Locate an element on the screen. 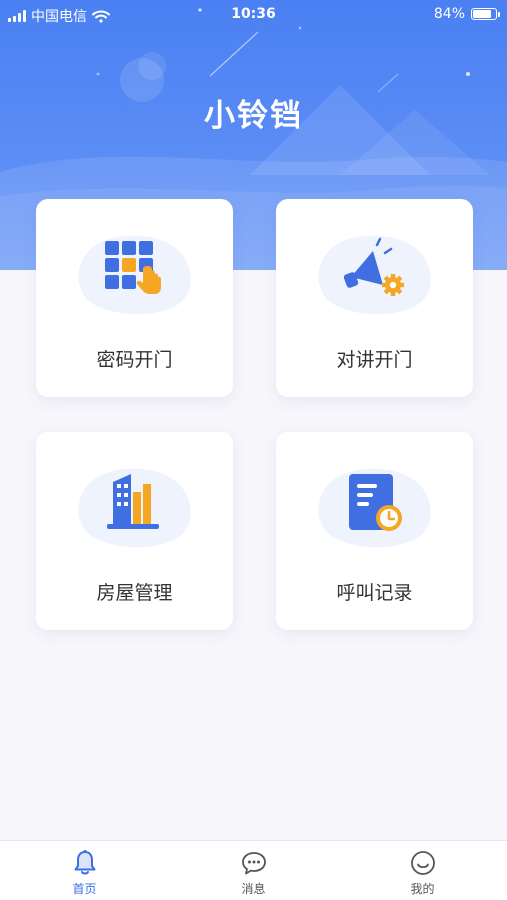 The width and height of the screenshot is (507, 900). keypad-icon is located at coordinates (134, 275).